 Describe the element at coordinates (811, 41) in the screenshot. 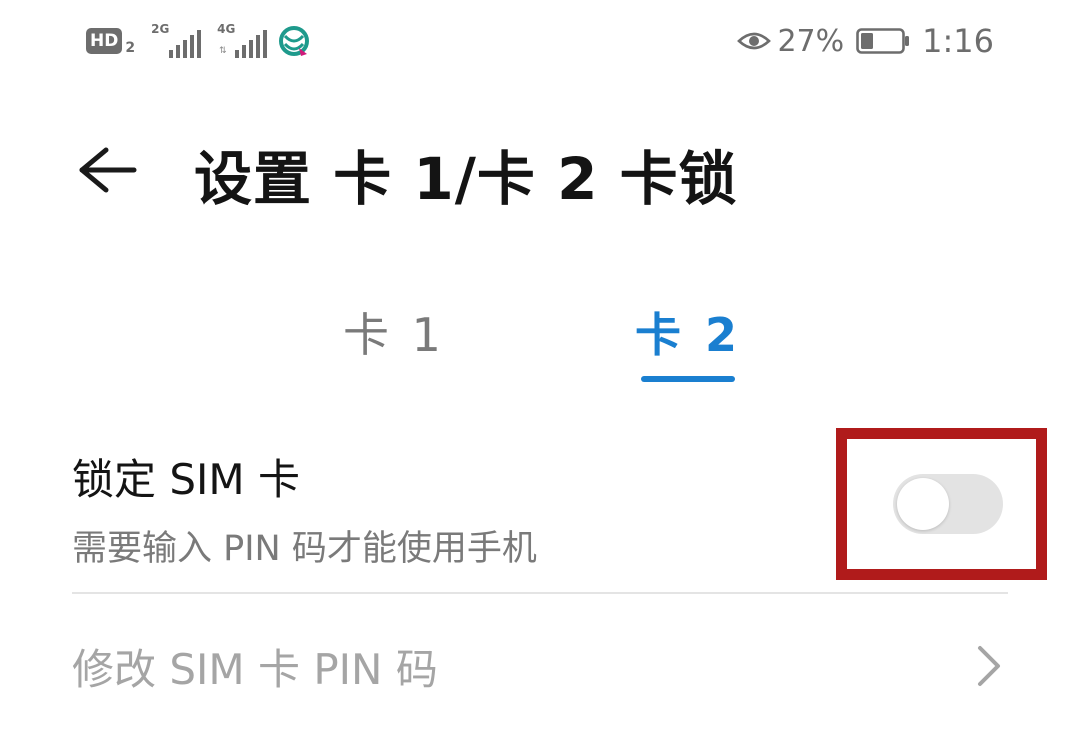

I see `battery-percent: 27%` at that location.